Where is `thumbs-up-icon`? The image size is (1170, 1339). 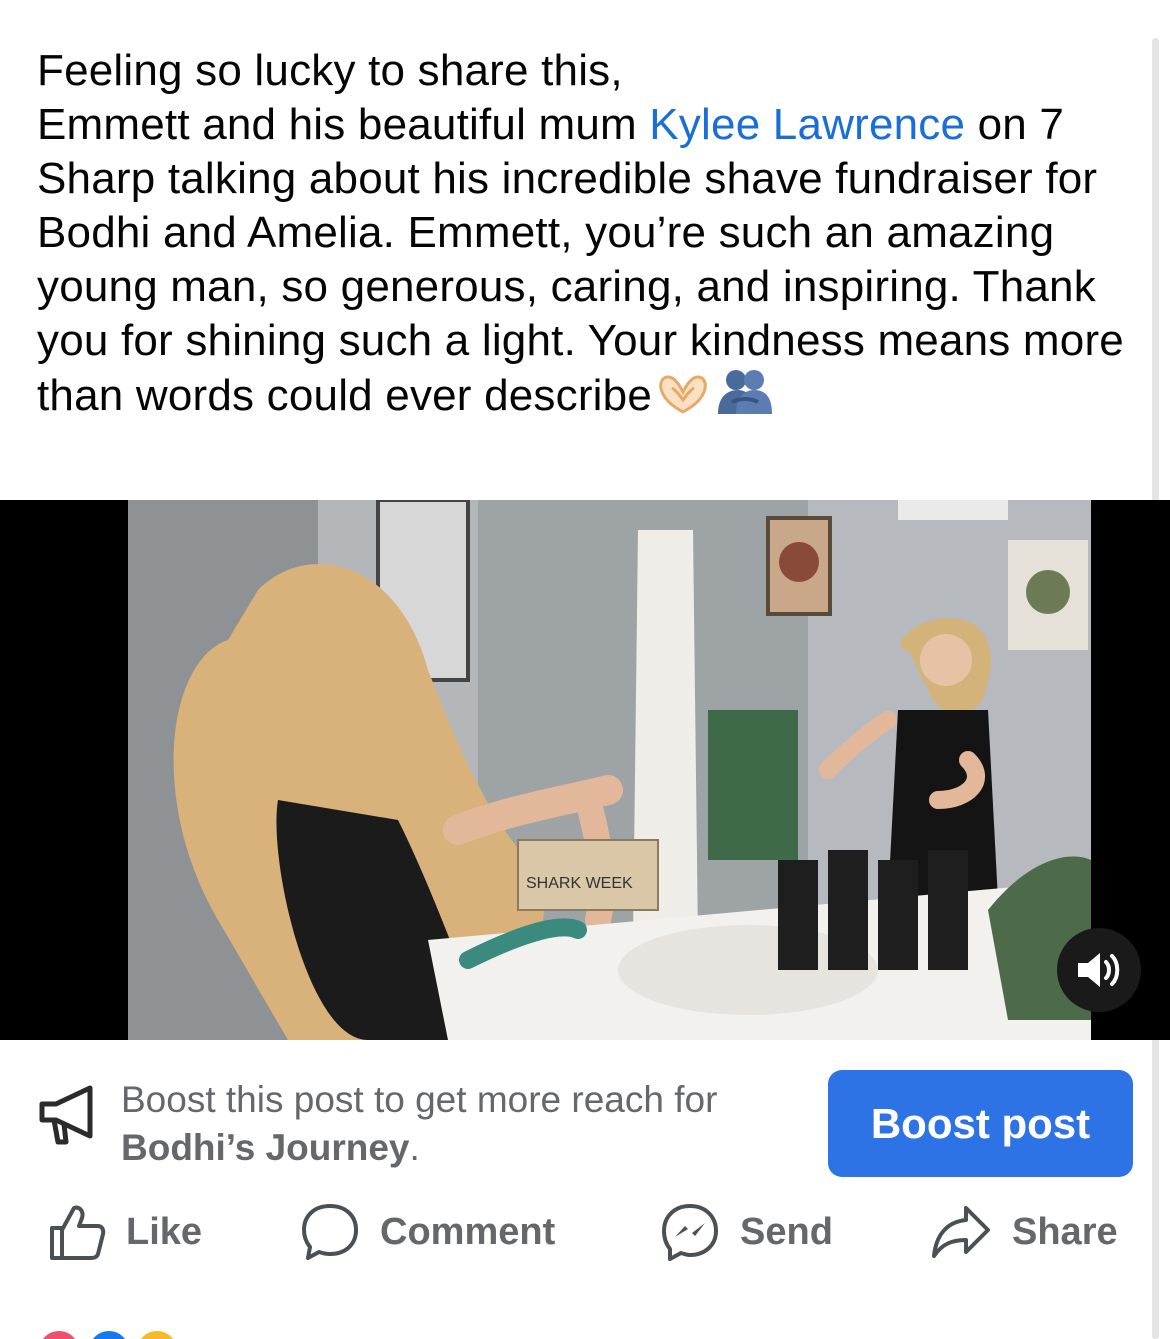 thumbs-up-icon is located at coordinates (78, 1232).